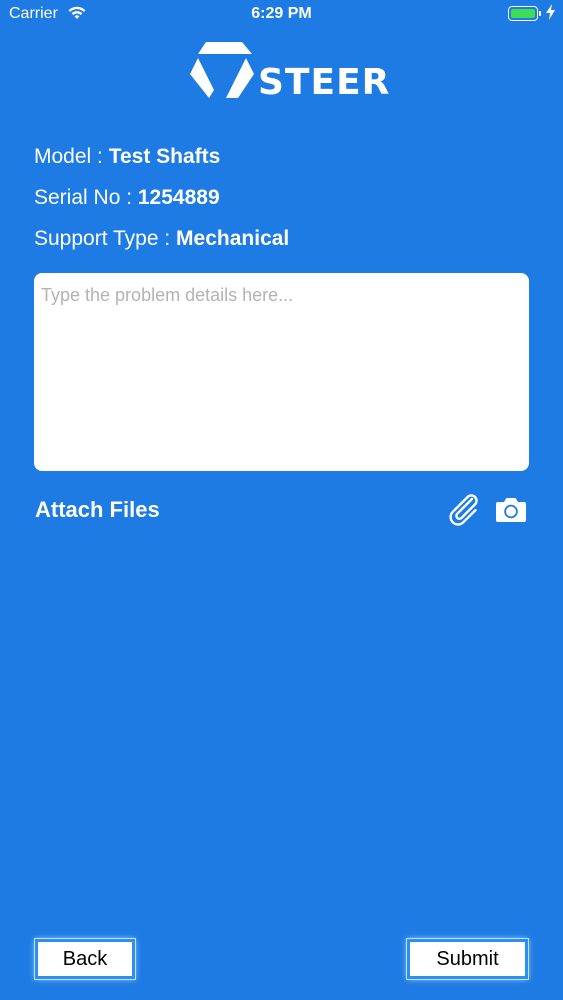 This screenshot has width=563, height=1000. I want to click on clock: 6:29 PM, so click(281, 13).